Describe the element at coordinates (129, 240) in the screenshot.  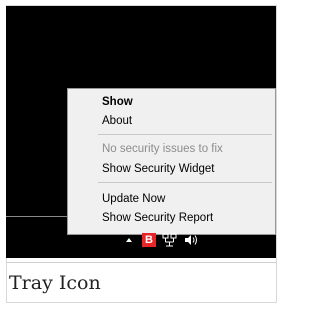
I see `show-hidden-icons-arrow-icon` at that location.